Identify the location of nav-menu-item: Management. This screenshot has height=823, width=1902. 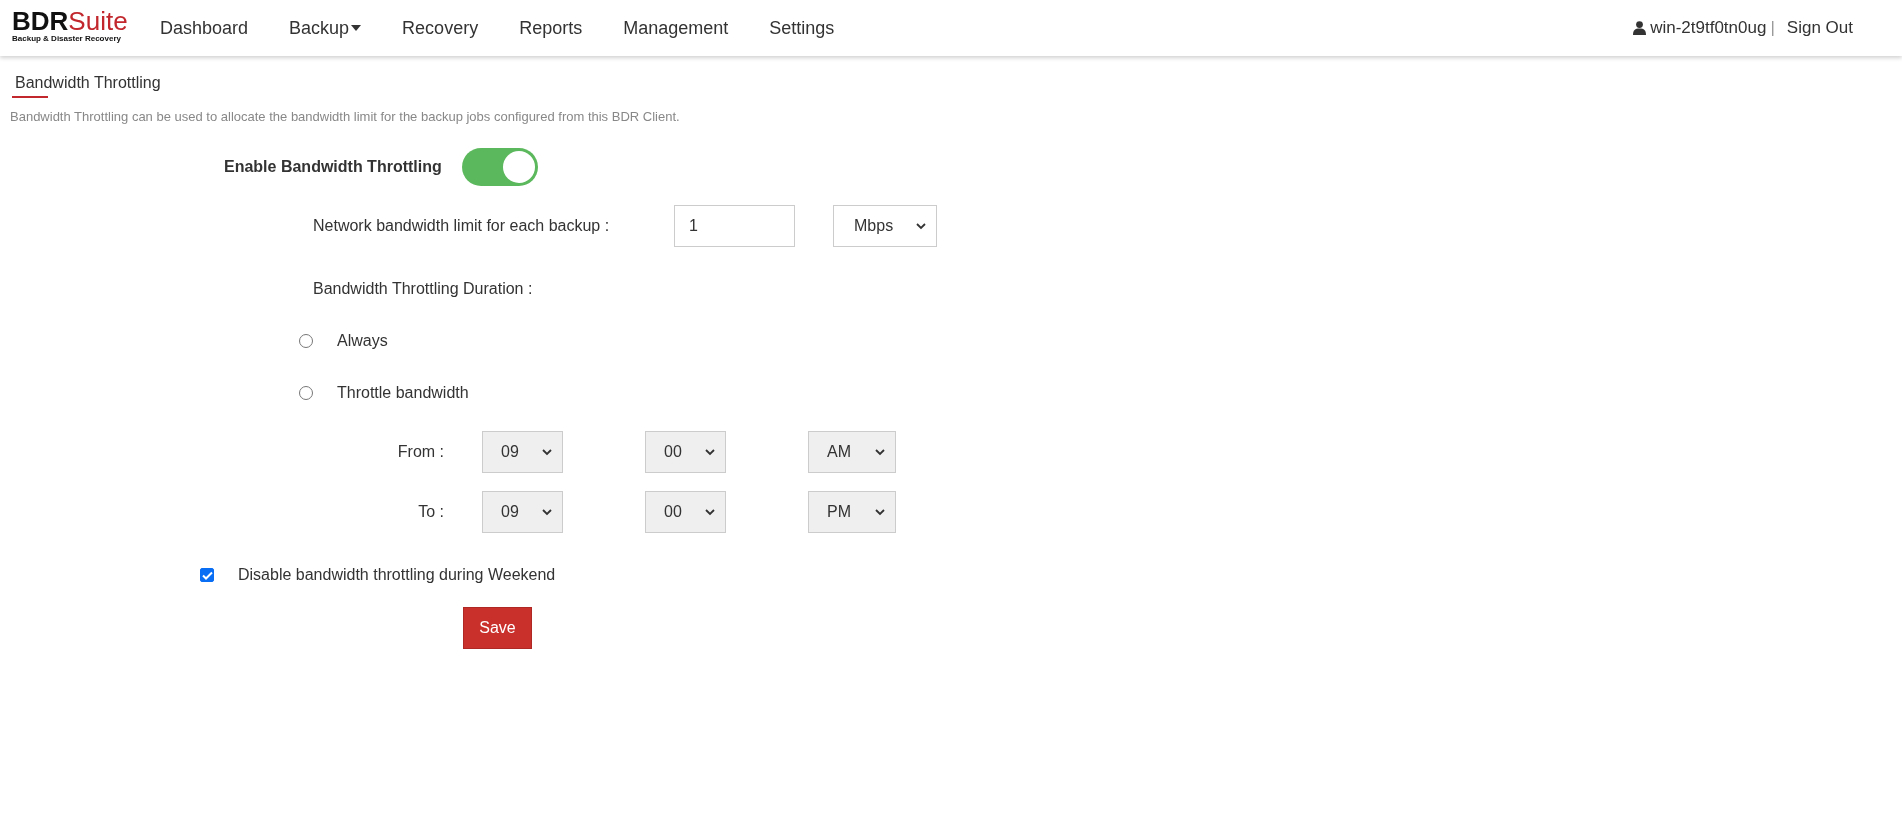
(676, 28).